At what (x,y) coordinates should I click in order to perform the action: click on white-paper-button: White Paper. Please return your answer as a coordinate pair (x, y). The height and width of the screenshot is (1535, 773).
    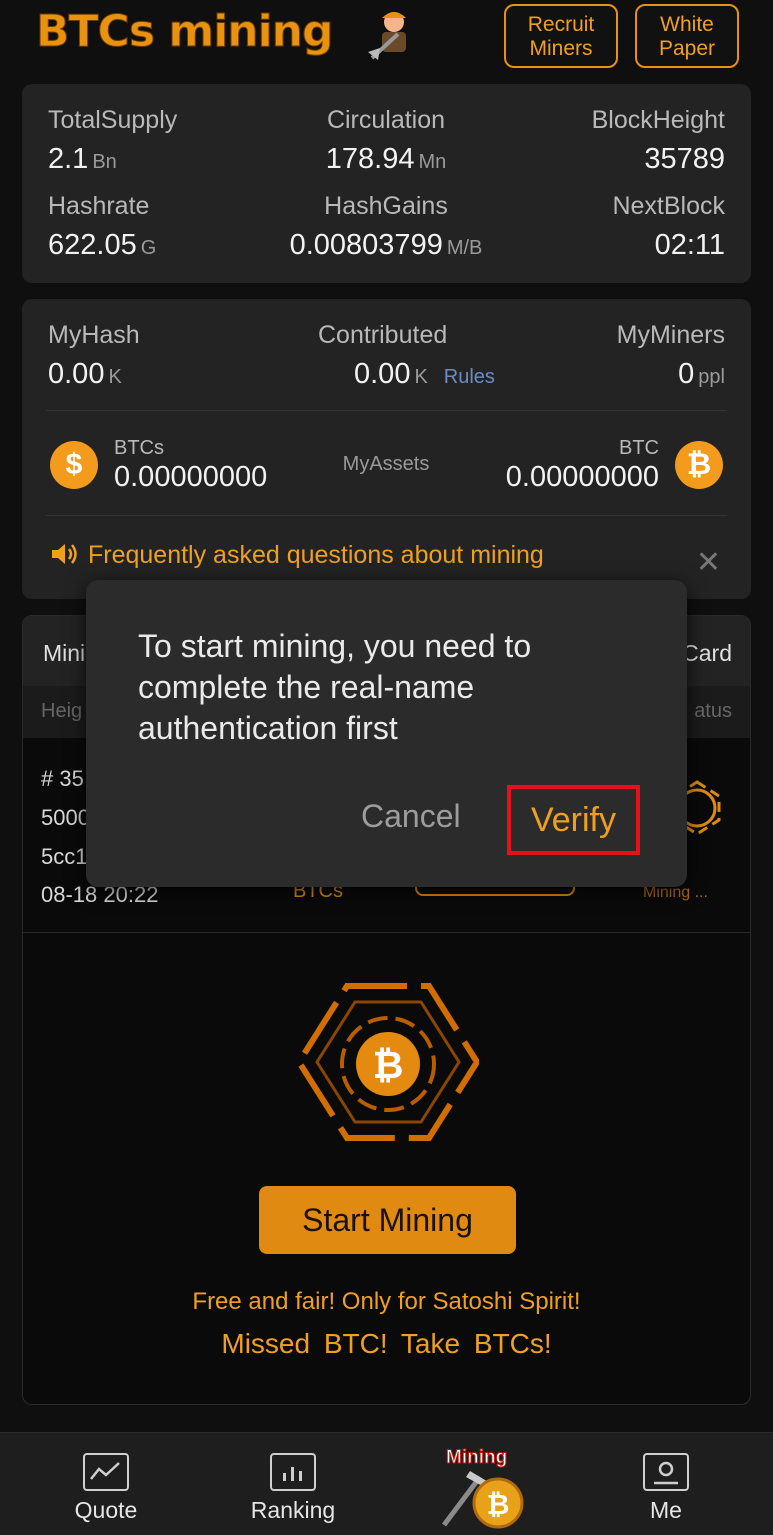
    Looking at the image, I should click on (687, 36).